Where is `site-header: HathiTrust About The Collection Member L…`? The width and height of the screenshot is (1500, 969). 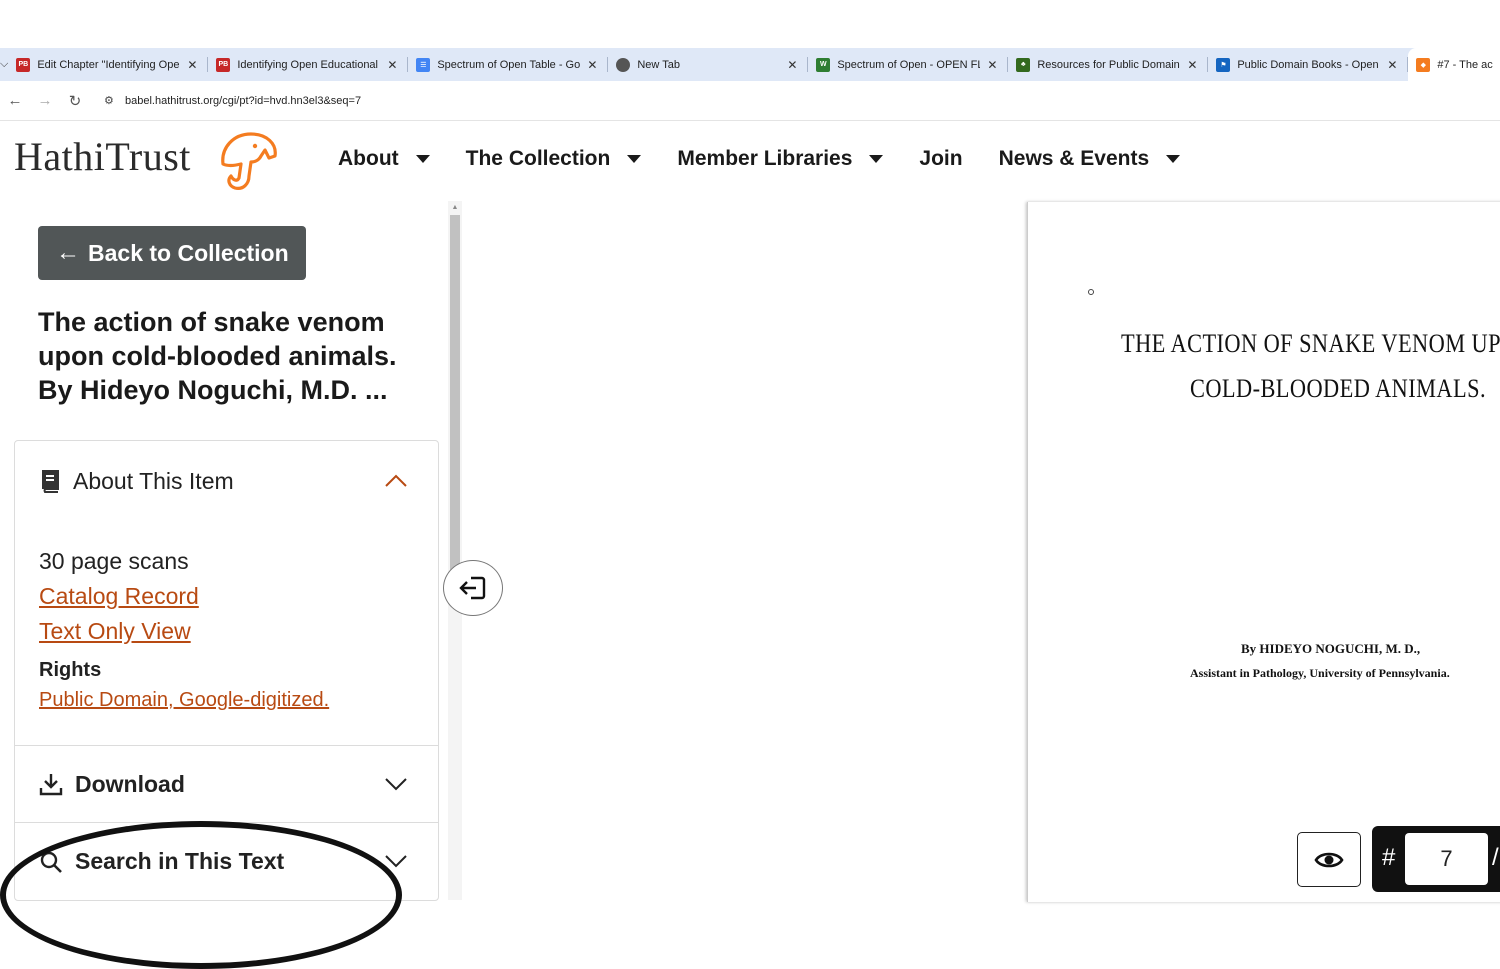
site-header: HathiTrust About The Collection Member L… is located at coordinates (750, 161).